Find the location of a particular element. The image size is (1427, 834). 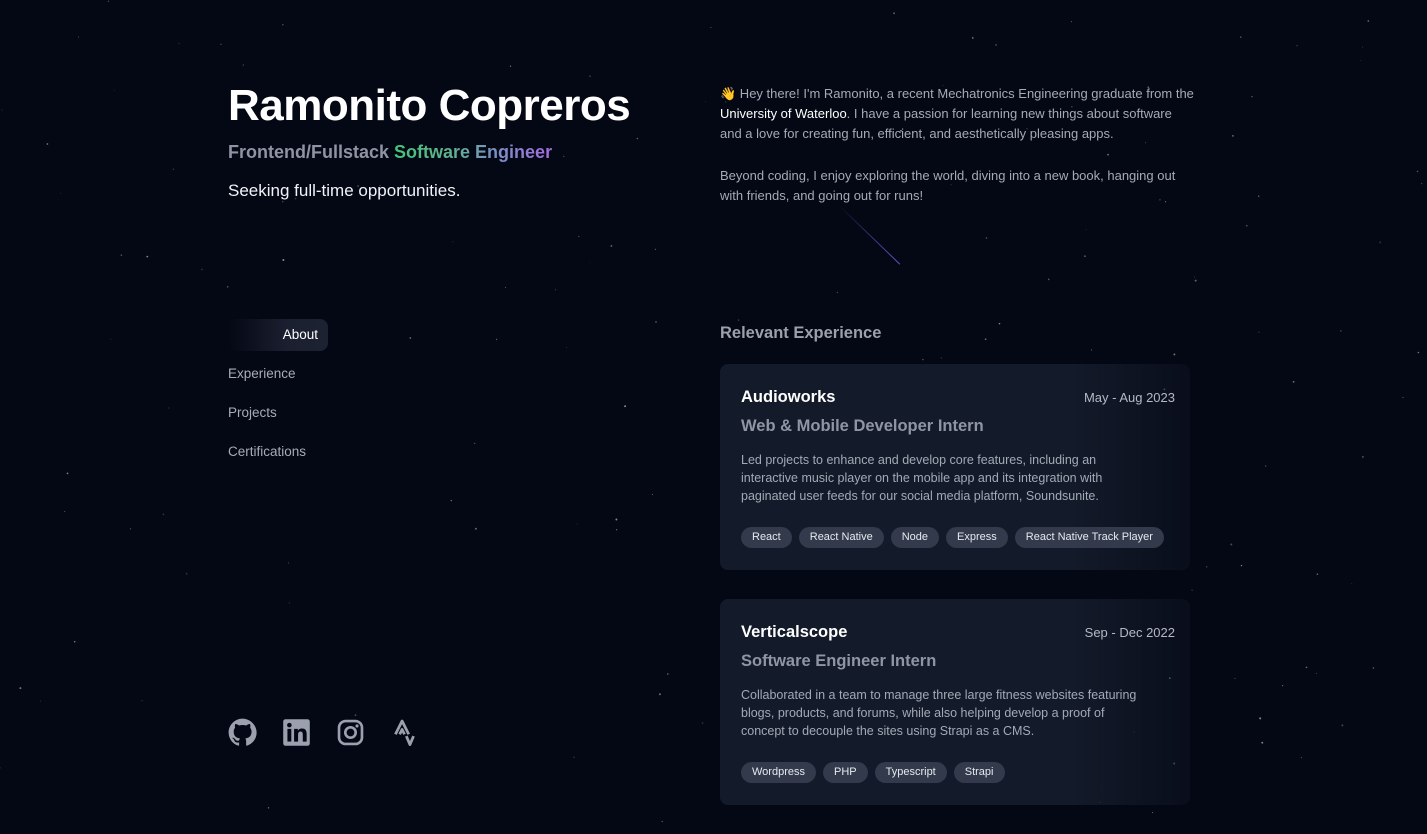

tech-tags: Wordpress PHP Typescript Strapi is located at coordinates (955, 772).